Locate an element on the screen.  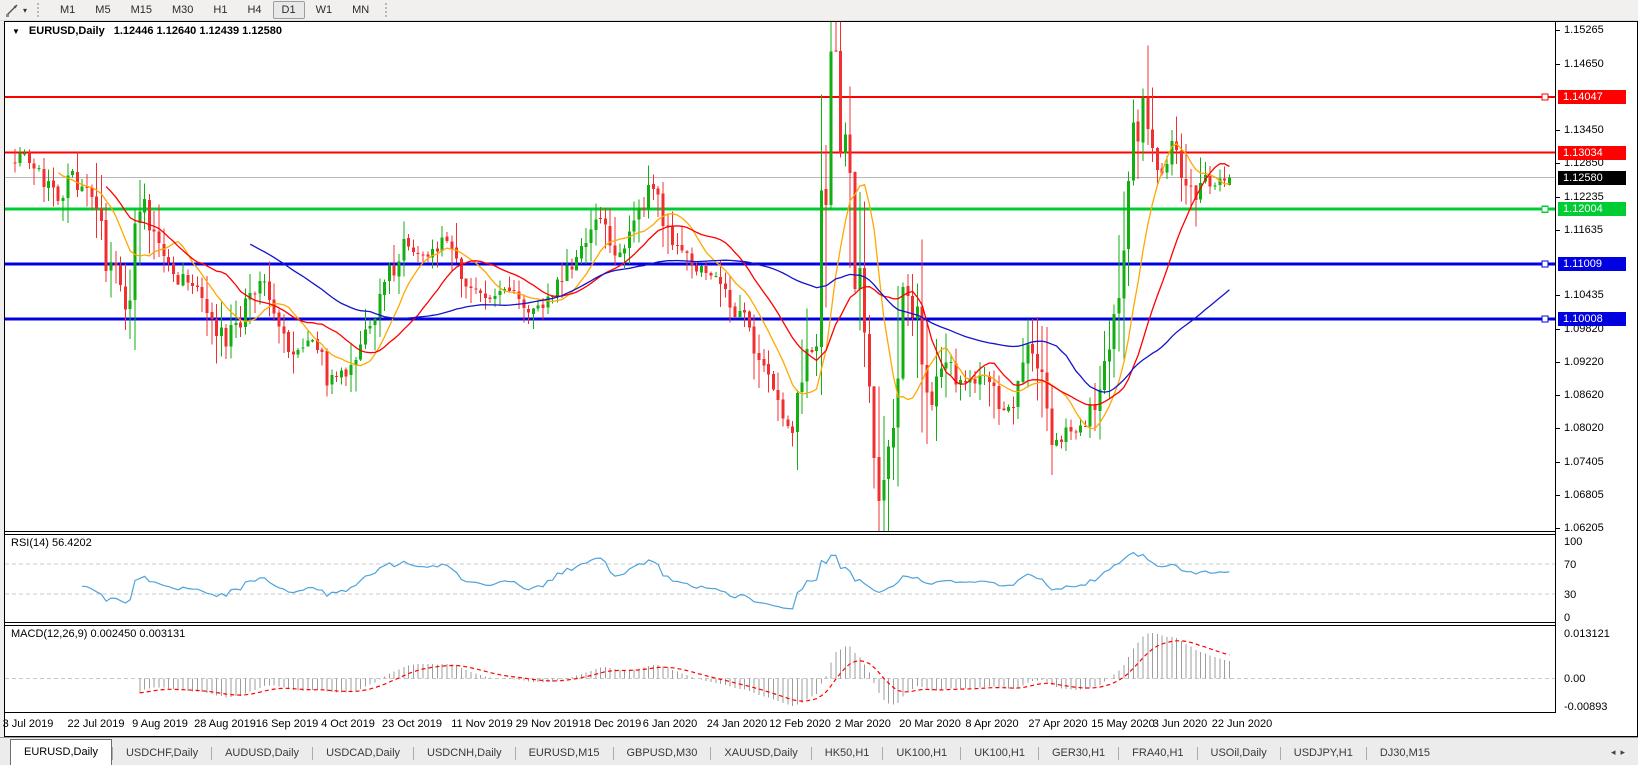
date-axis-label: 12 Feb 2020 is located at coordinates (800, 724).